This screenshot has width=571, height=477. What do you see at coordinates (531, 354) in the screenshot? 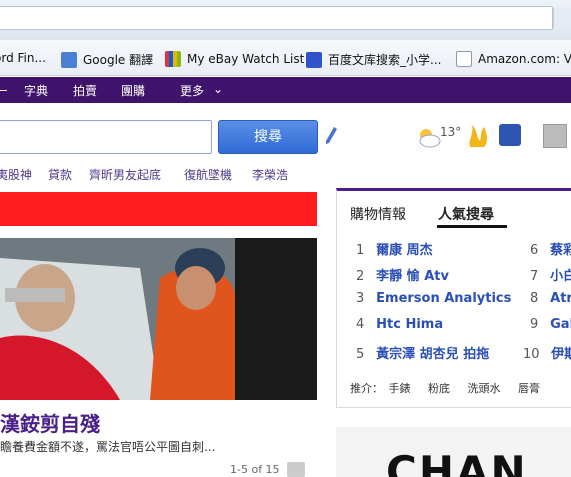
I see `rank-number: 10` at bounding box center [531, 354].